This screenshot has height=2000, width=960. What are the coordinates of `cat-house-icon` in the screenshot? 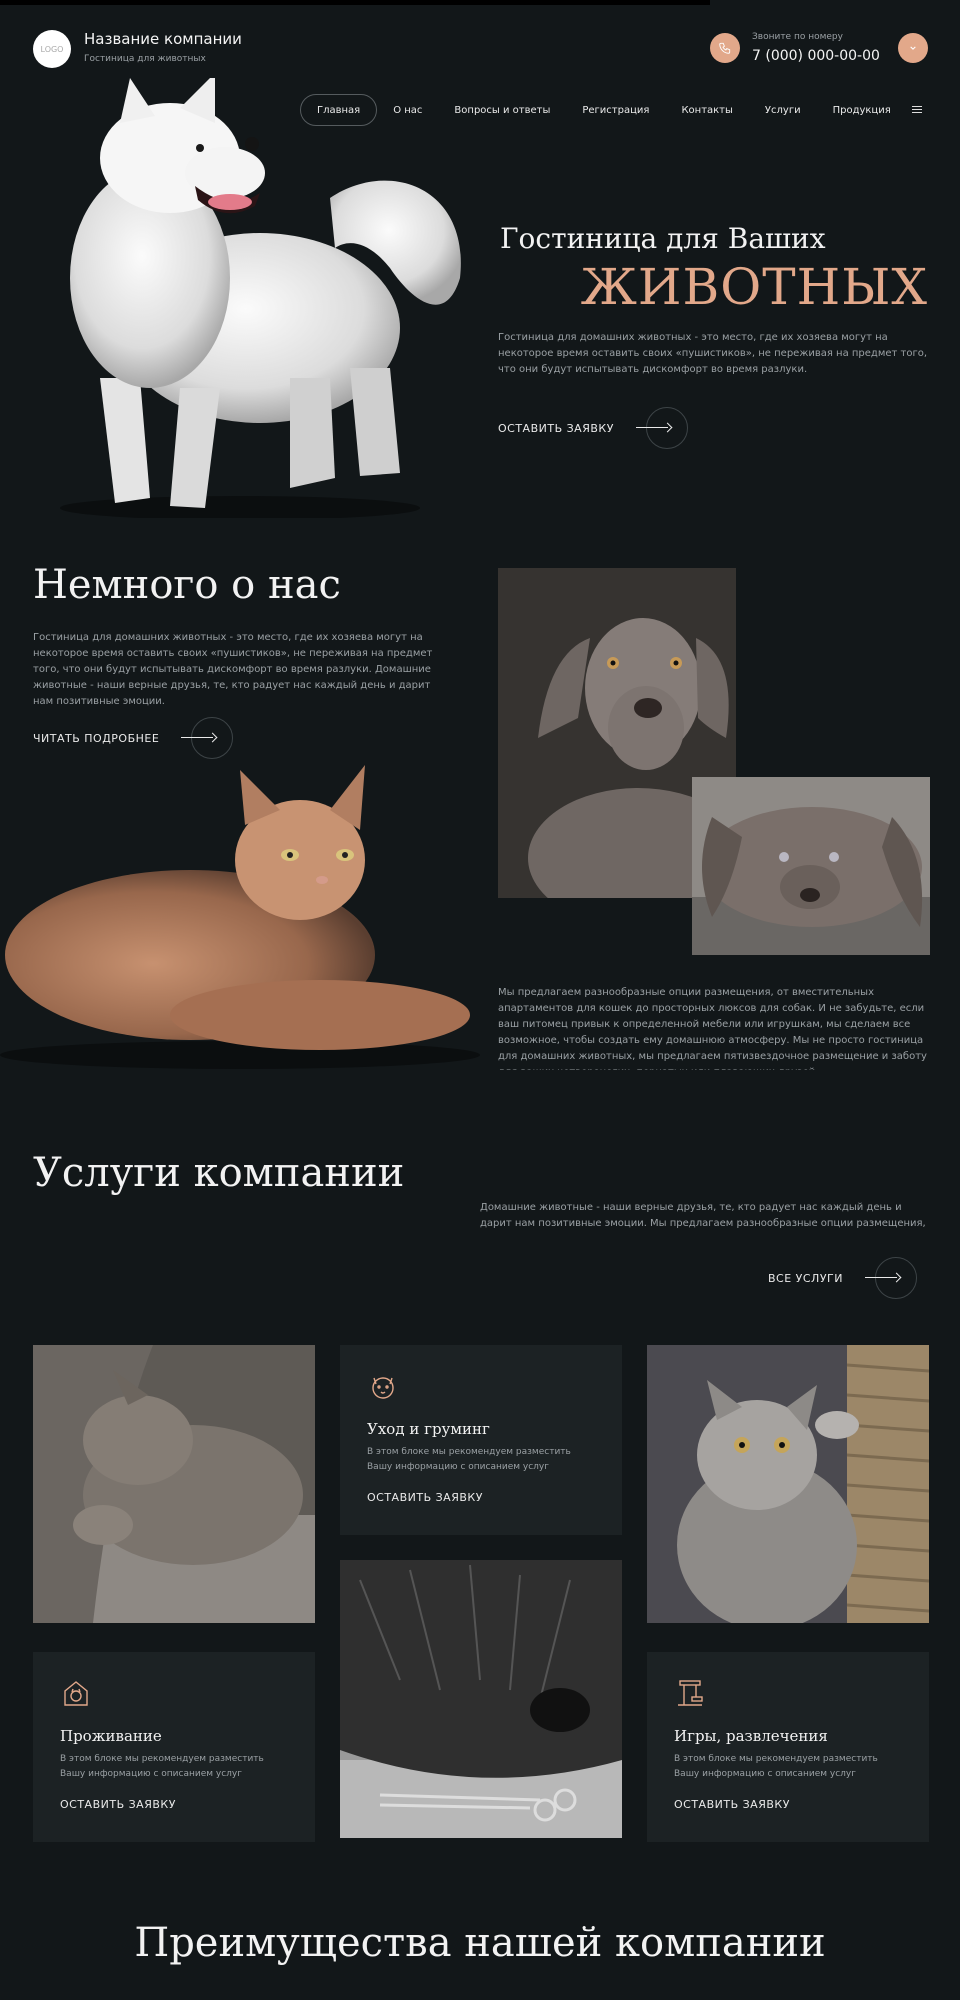 It's located at (76, 1693).